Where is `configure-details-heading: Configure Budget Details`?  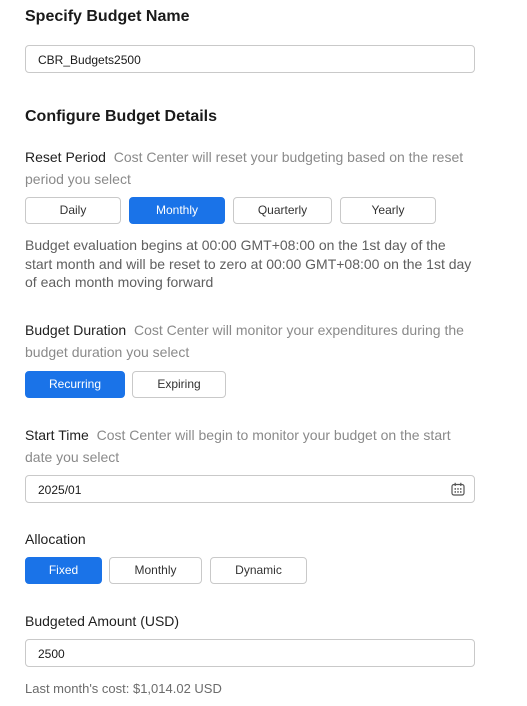 configure-details-heading: Configure Budget Details is located at coordinates (121, 116).